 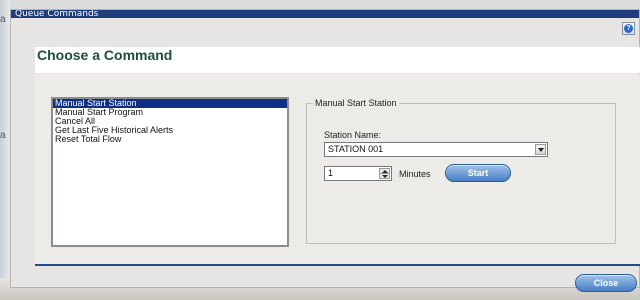 I want to click on background-strip, so click(x=5, y=150).